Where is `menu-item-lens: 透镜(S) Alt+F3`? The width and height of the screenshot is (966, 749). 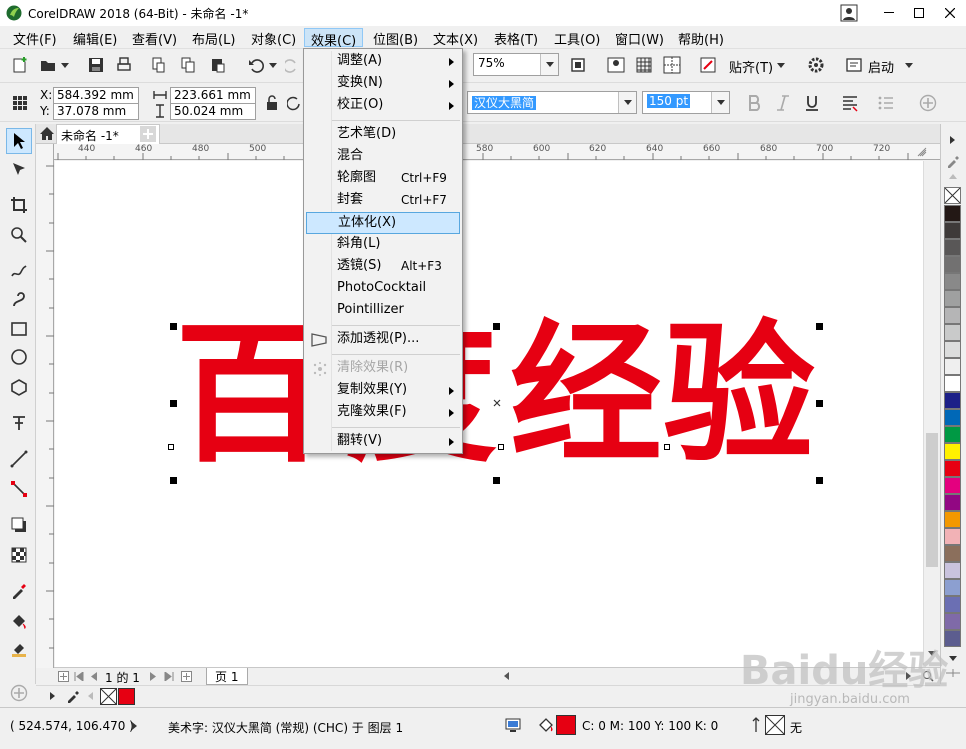 menu-item-lens: 透镜(S) Alt+F3 is located at coordinates (383, 267).